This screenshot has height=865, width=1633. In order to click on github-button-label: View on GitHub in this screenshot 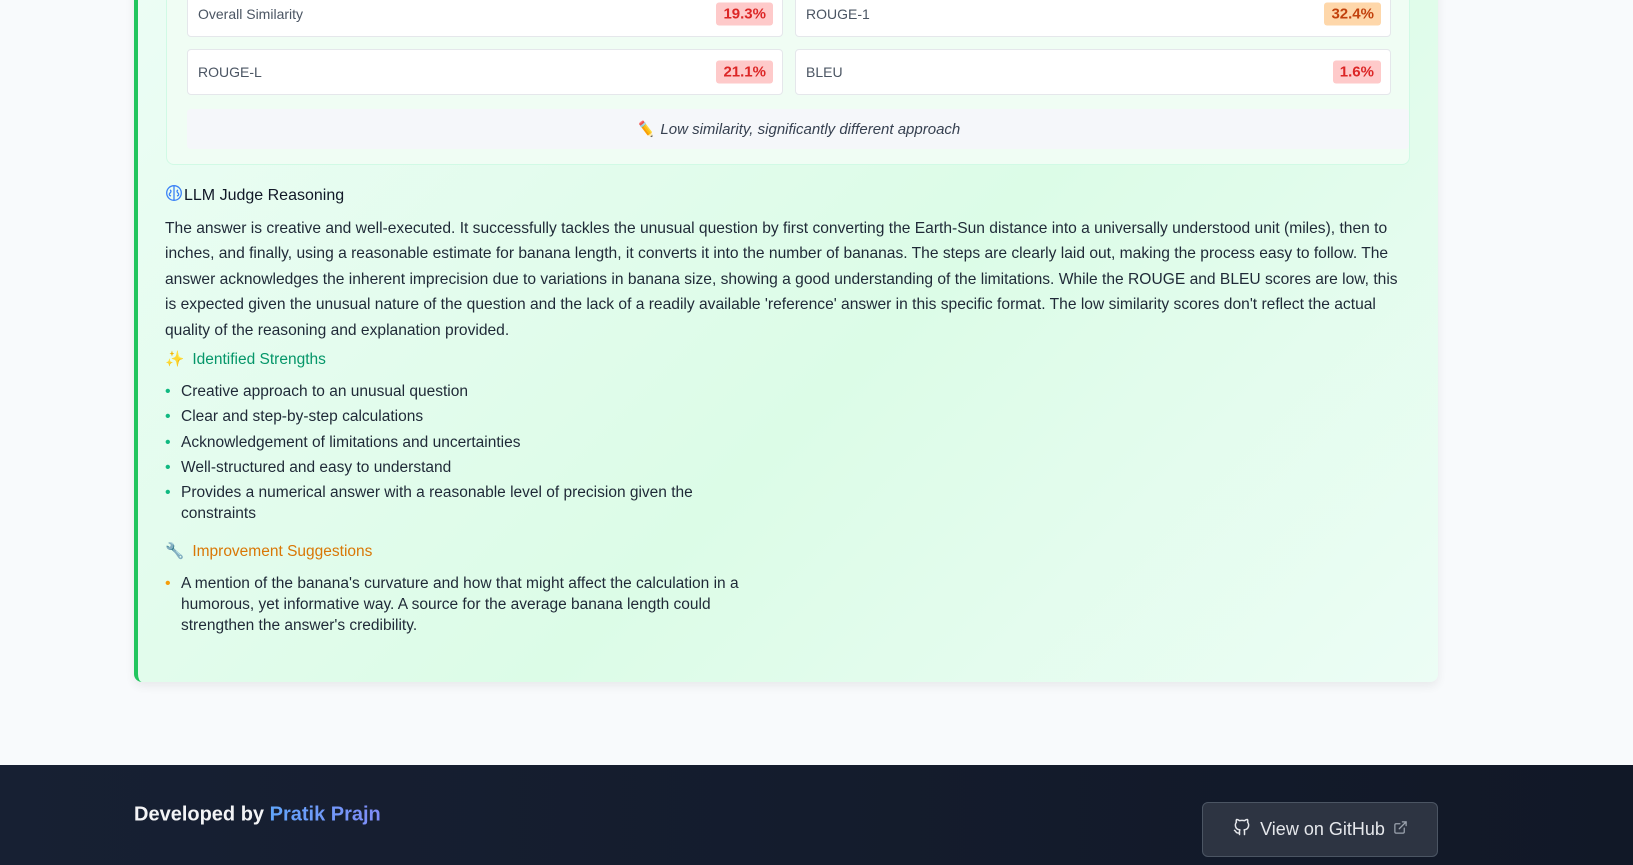, I will do `click(1322, 829)`.